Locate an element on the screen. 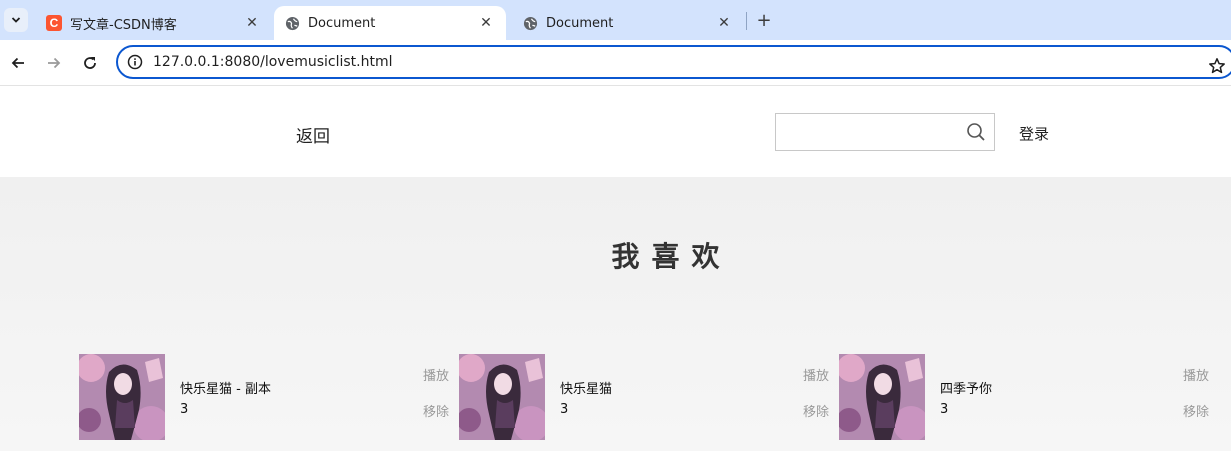 This screenshot has width=1231, height=451. tab-document-active: Document ✕ is located at coordinates (390, 23).